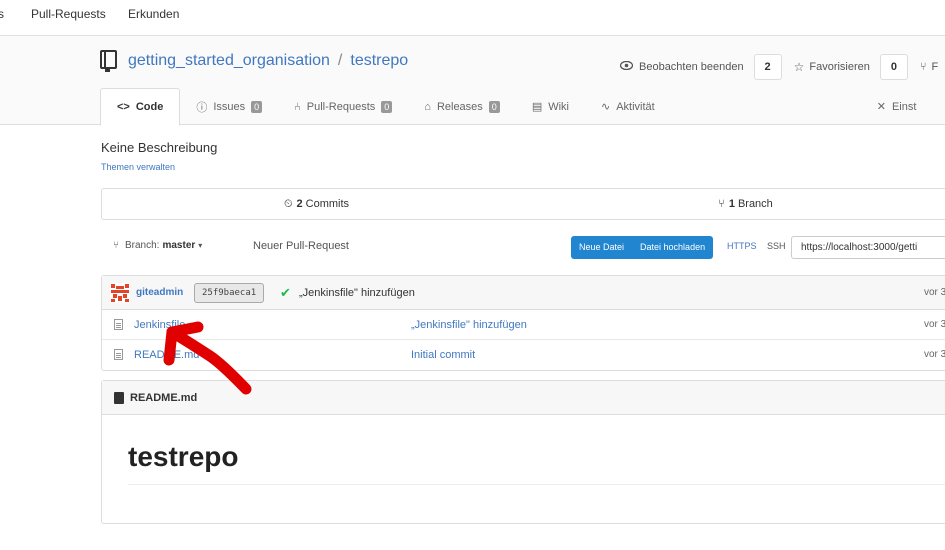 The image size is (945, 550). What do you see at coordinates (299, 204) in the screenshot?
I see `commits-count: 2` at bounding box center [299, 204].